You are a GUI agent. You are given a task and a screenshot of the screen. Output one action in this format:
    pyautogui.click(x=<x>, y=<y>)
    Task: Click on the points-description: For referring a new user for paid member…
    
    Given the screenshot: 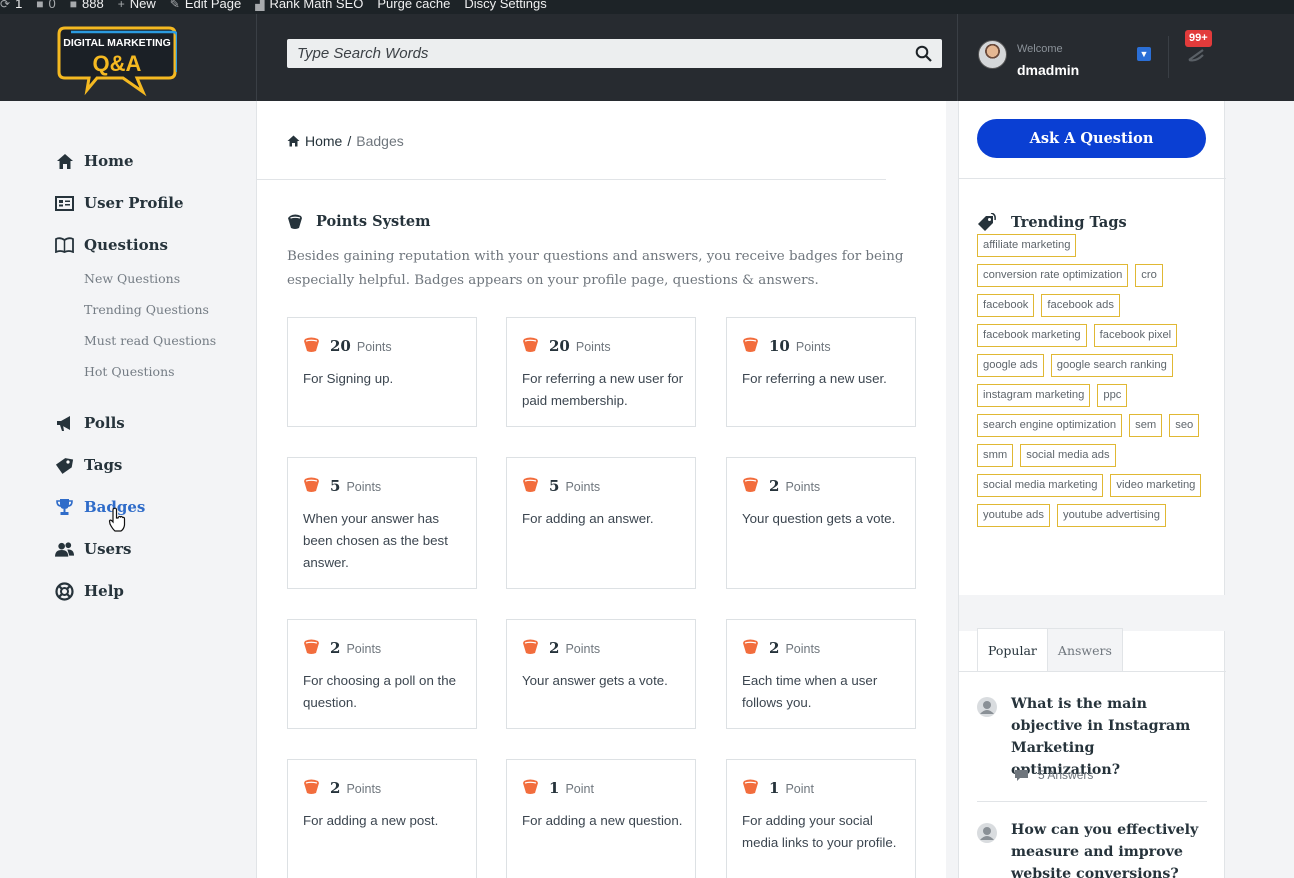 What is the action you would take?
    pyautogui.click(x=603, y=389)
    